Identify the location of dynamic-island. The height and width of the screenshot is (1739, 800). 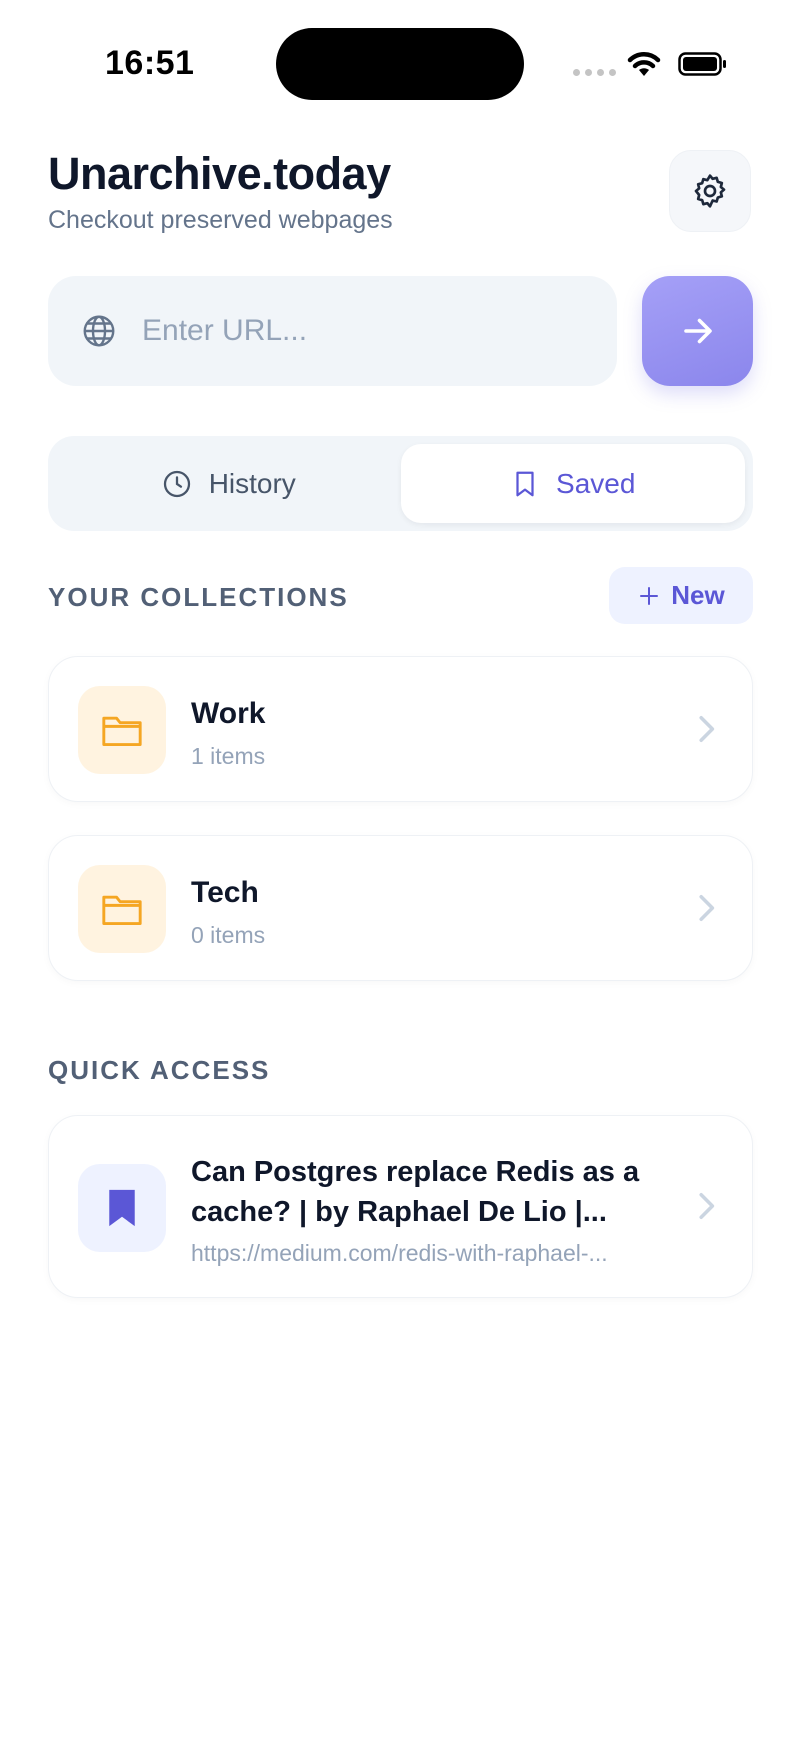
(400, 64).